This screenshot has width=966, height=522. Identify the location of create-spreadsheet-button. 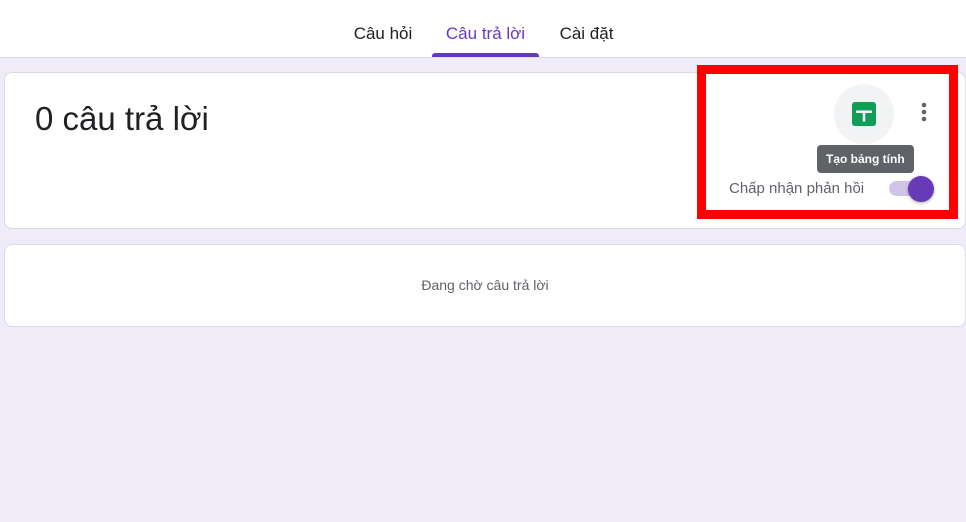
(864, 114).